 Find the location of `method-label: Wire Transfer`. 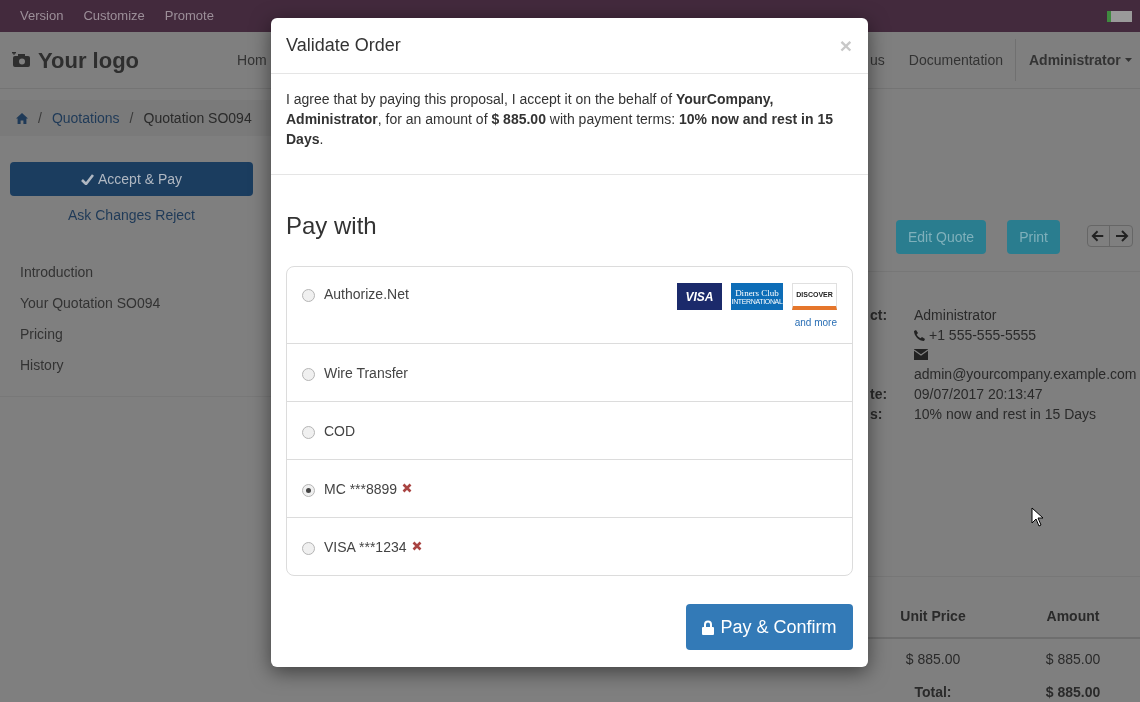

method-label: Wire Transfer is located at coordinates (366, 373).